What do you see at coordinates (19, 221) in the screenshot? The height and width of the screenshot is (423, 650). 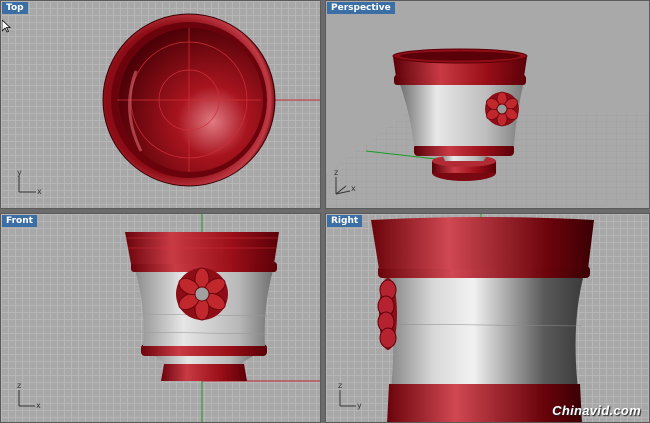 I see `viewport-title-front: Front` at bounding box center [19, 221].